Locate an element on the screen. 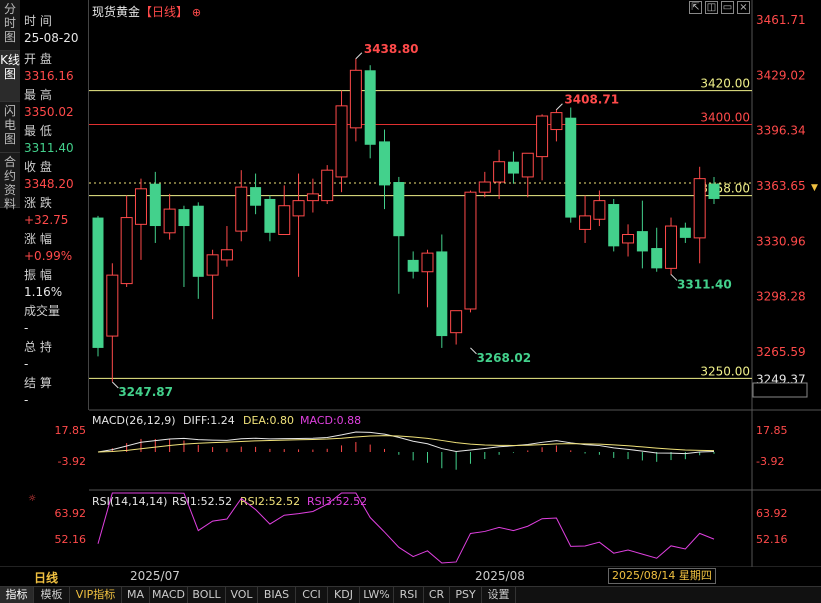 The width and height of the screenshot is (821, 603). price-tick-label: 3363.65 is located at coordinates (781, 186).